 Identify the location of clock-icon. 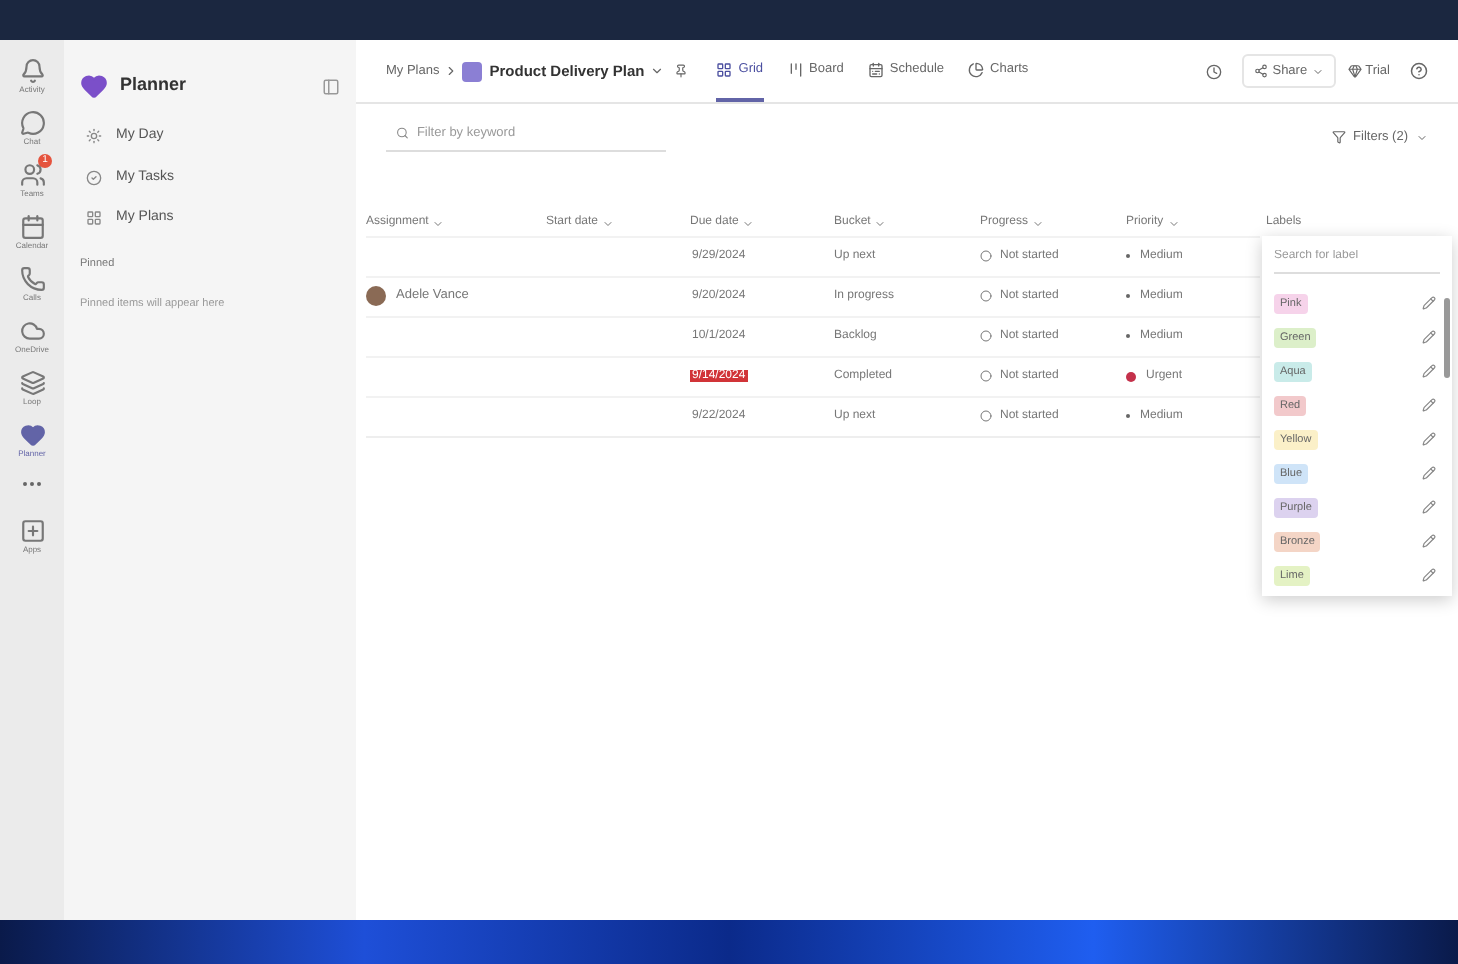
(1214, 71).